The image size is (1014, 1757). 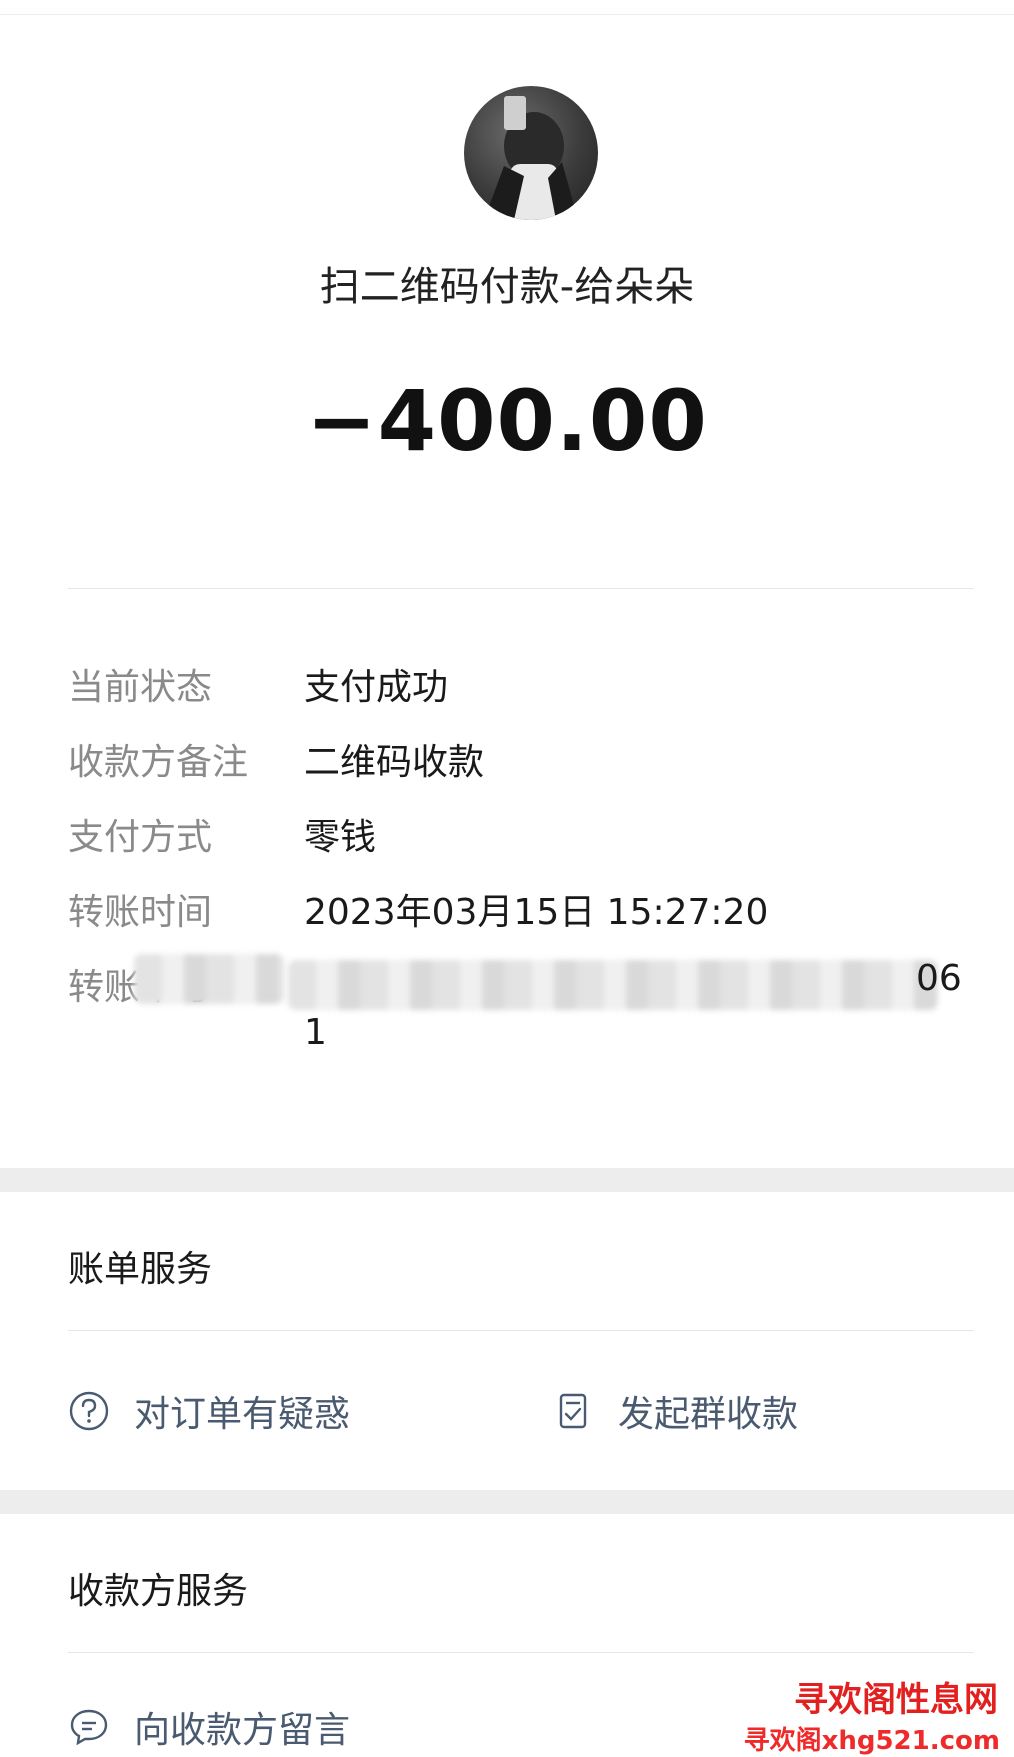 What do you see at coordinates (394, 762) in the screenshot?
I see `payee-note-value: 二维码收款` at bounding box center [394, 762].